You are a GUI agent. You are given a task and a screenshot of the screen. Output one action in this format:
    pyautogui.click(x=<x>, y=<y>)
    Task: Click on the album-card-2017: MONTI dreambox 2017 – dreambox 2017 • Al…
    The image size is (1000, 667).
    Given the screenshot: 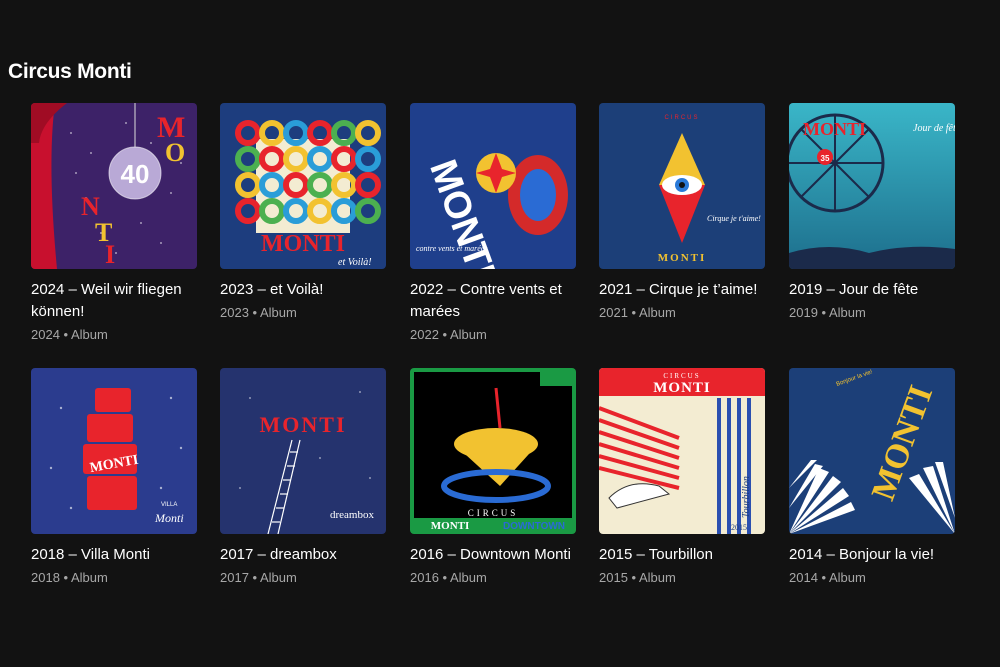 What is the action you would take?
    pyautogui.click(x=303, y=478)
    